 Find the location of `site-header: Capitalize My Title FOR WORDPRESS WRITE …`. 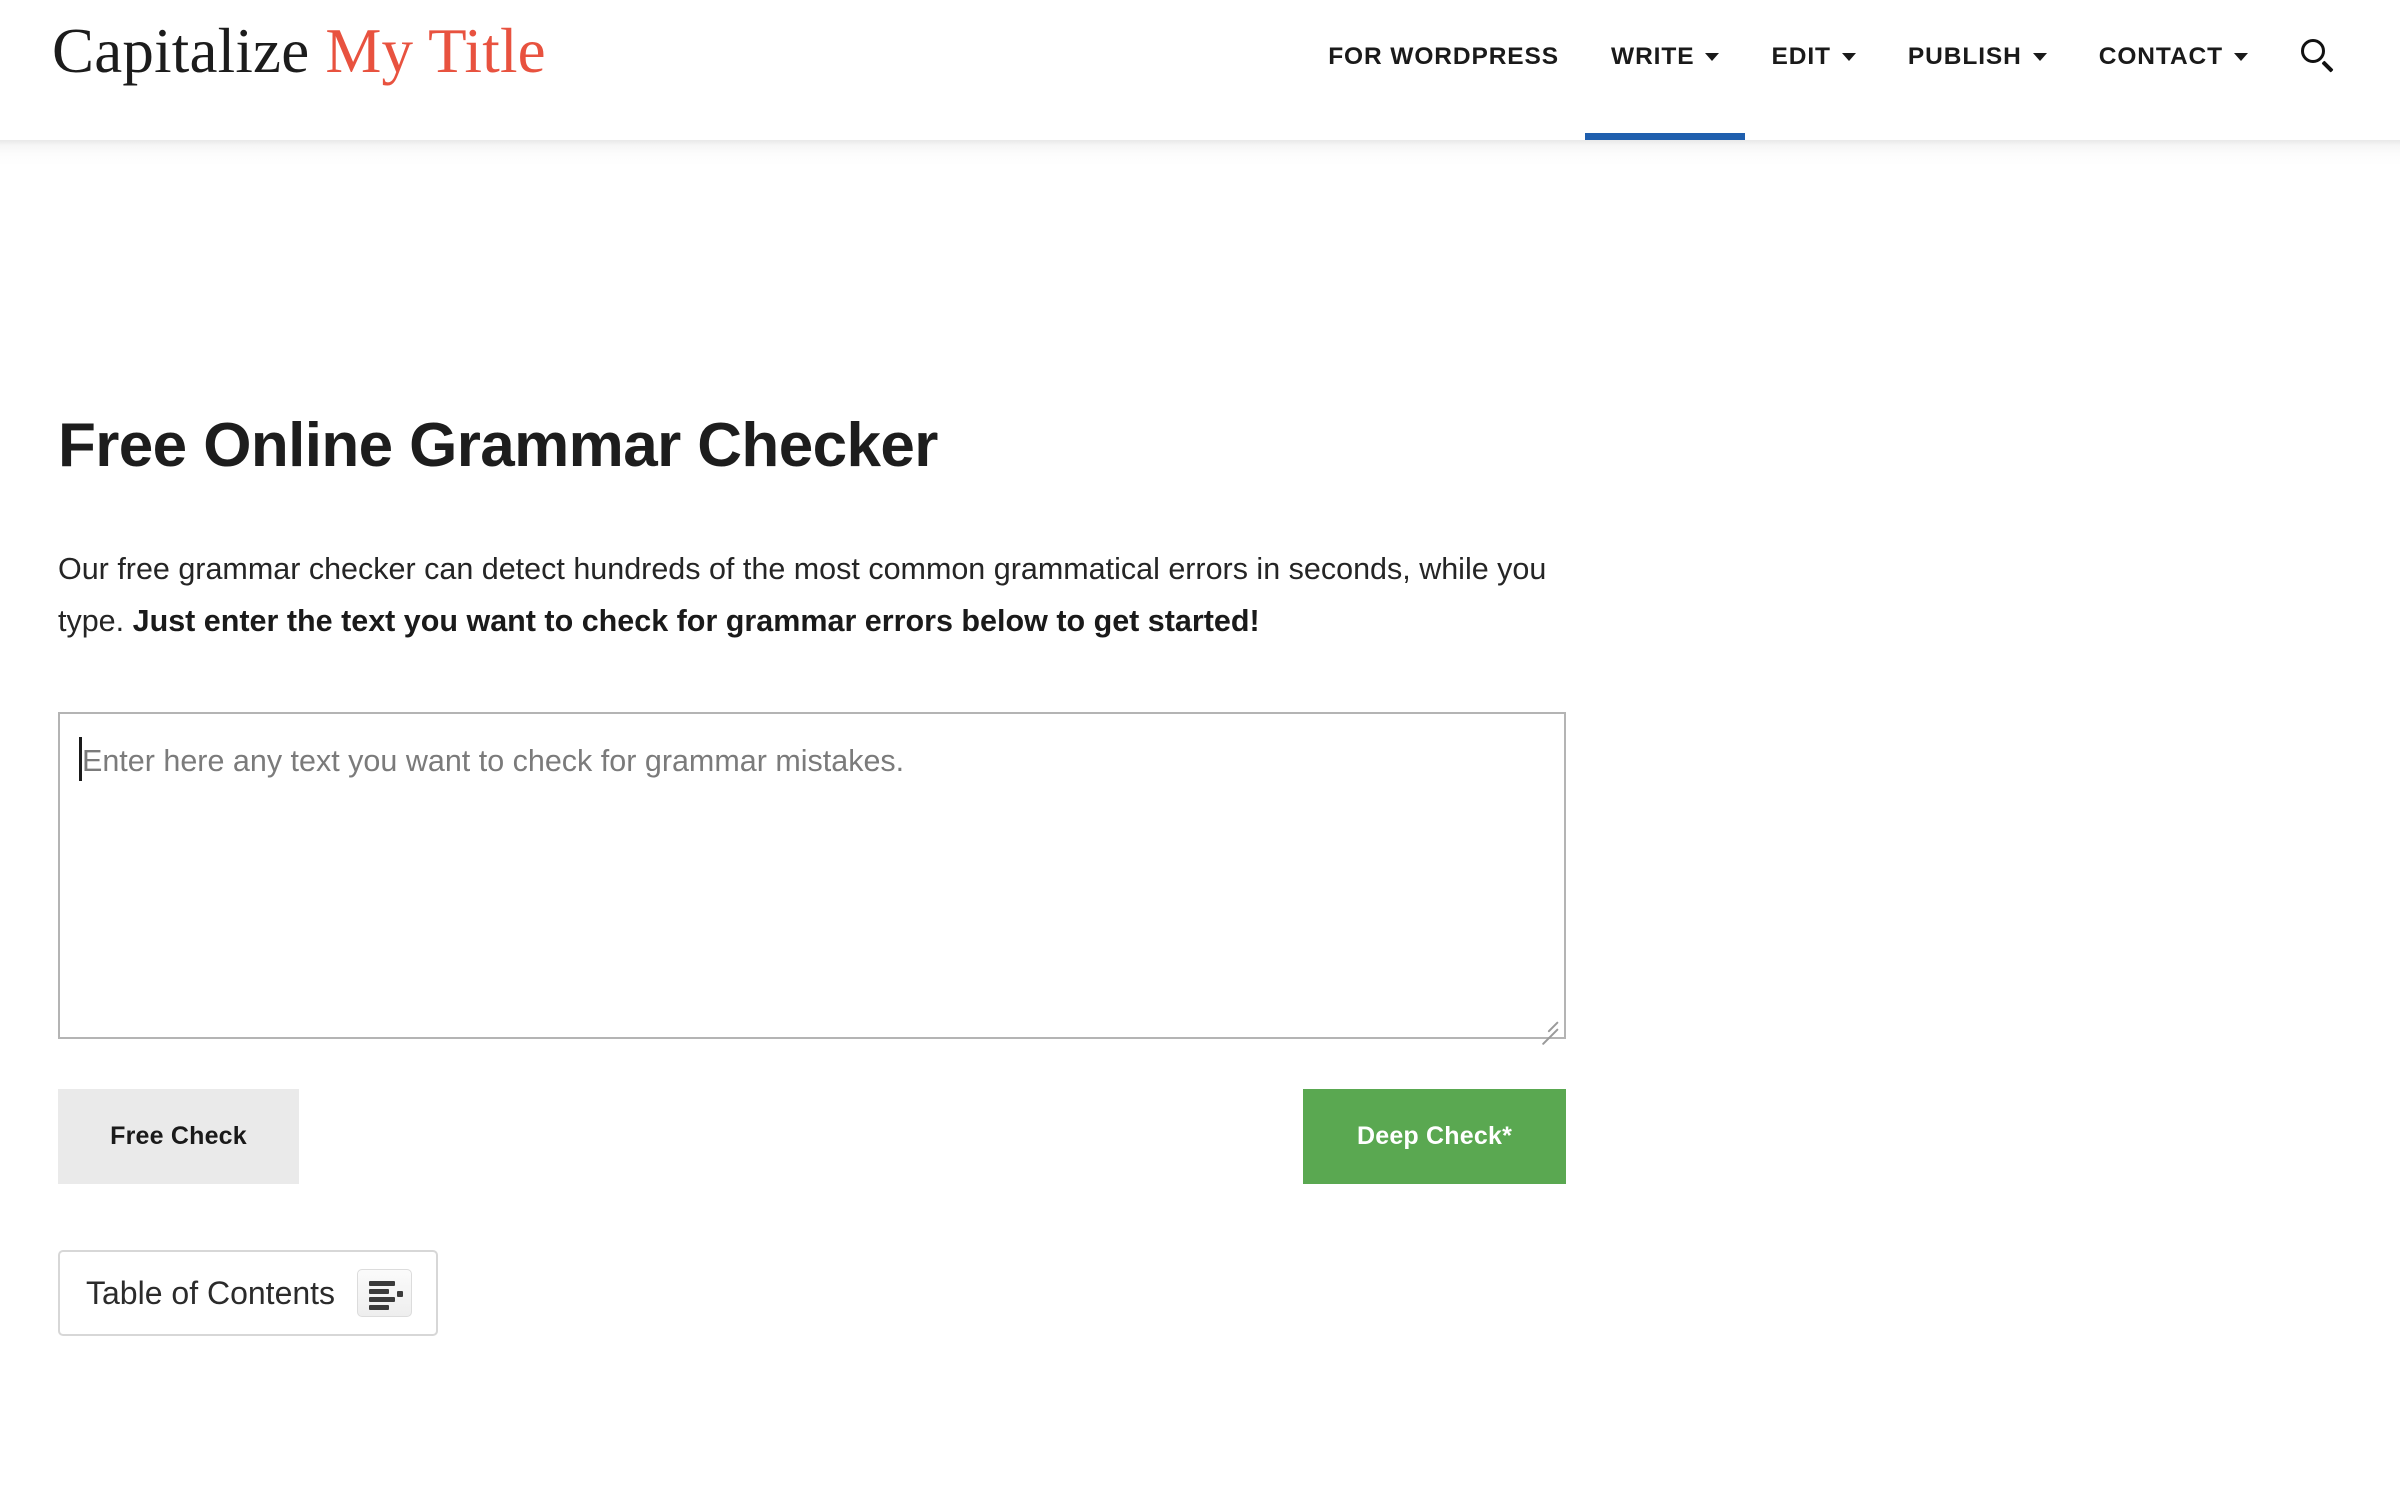

site-header: Capitalize My Title FOR WORDPRESS WRITE … is located at coordinates (1200, 83).